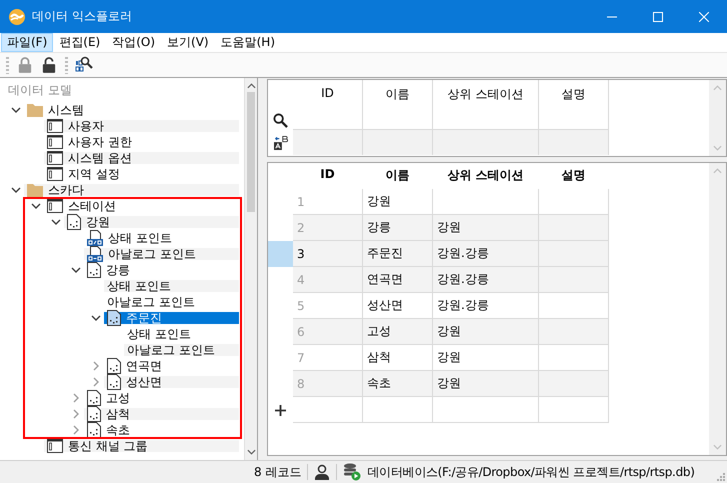 The width and height of the screenshot is (727, 483). What do you see at coordinates (658, 17) in the screenshot?
I see `maximize-icon` at bounding box center [658, 17].